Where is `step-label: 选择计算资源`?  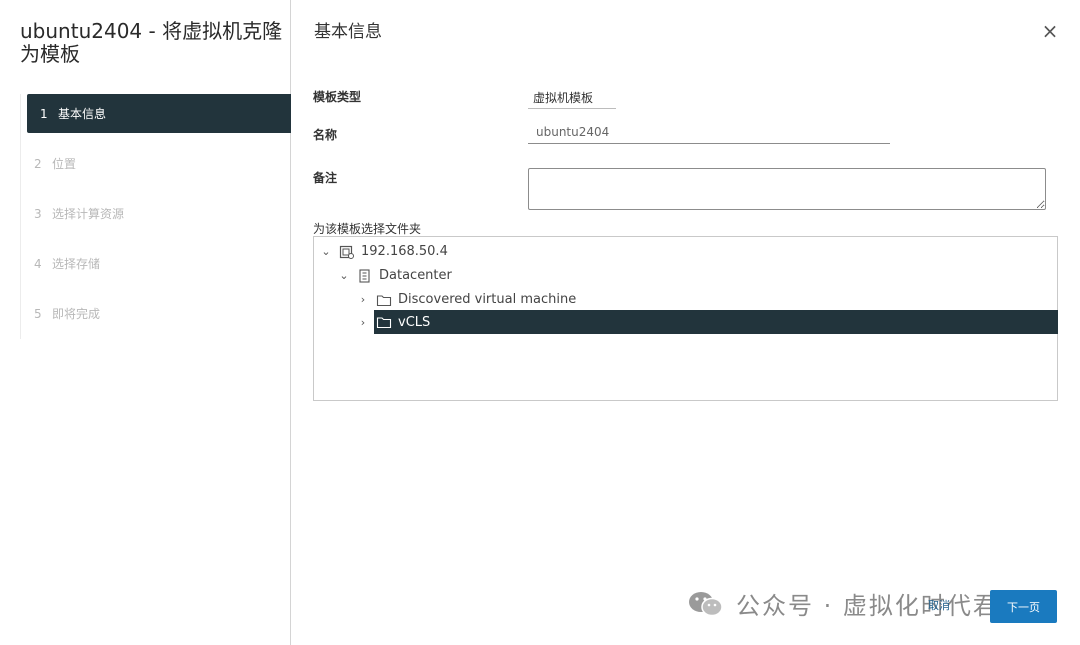 step-label: 选择计算资源 is located at coordinates (88, 214).